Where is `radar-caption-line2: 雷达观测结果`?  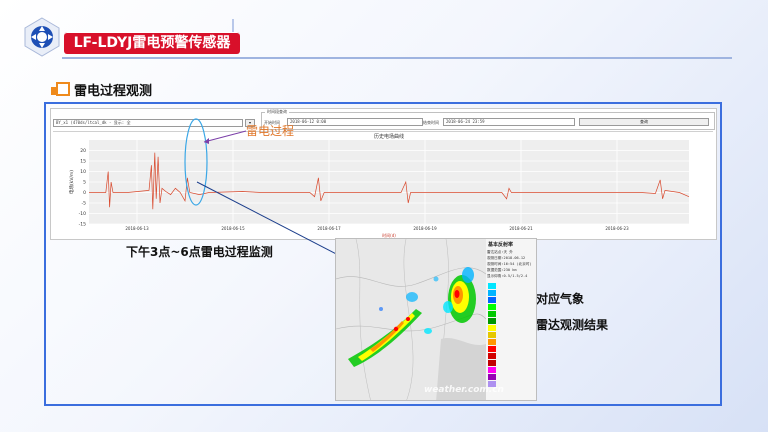
radar-caption-line2: 雷达观测结果 is located at coordinates (572, 325).